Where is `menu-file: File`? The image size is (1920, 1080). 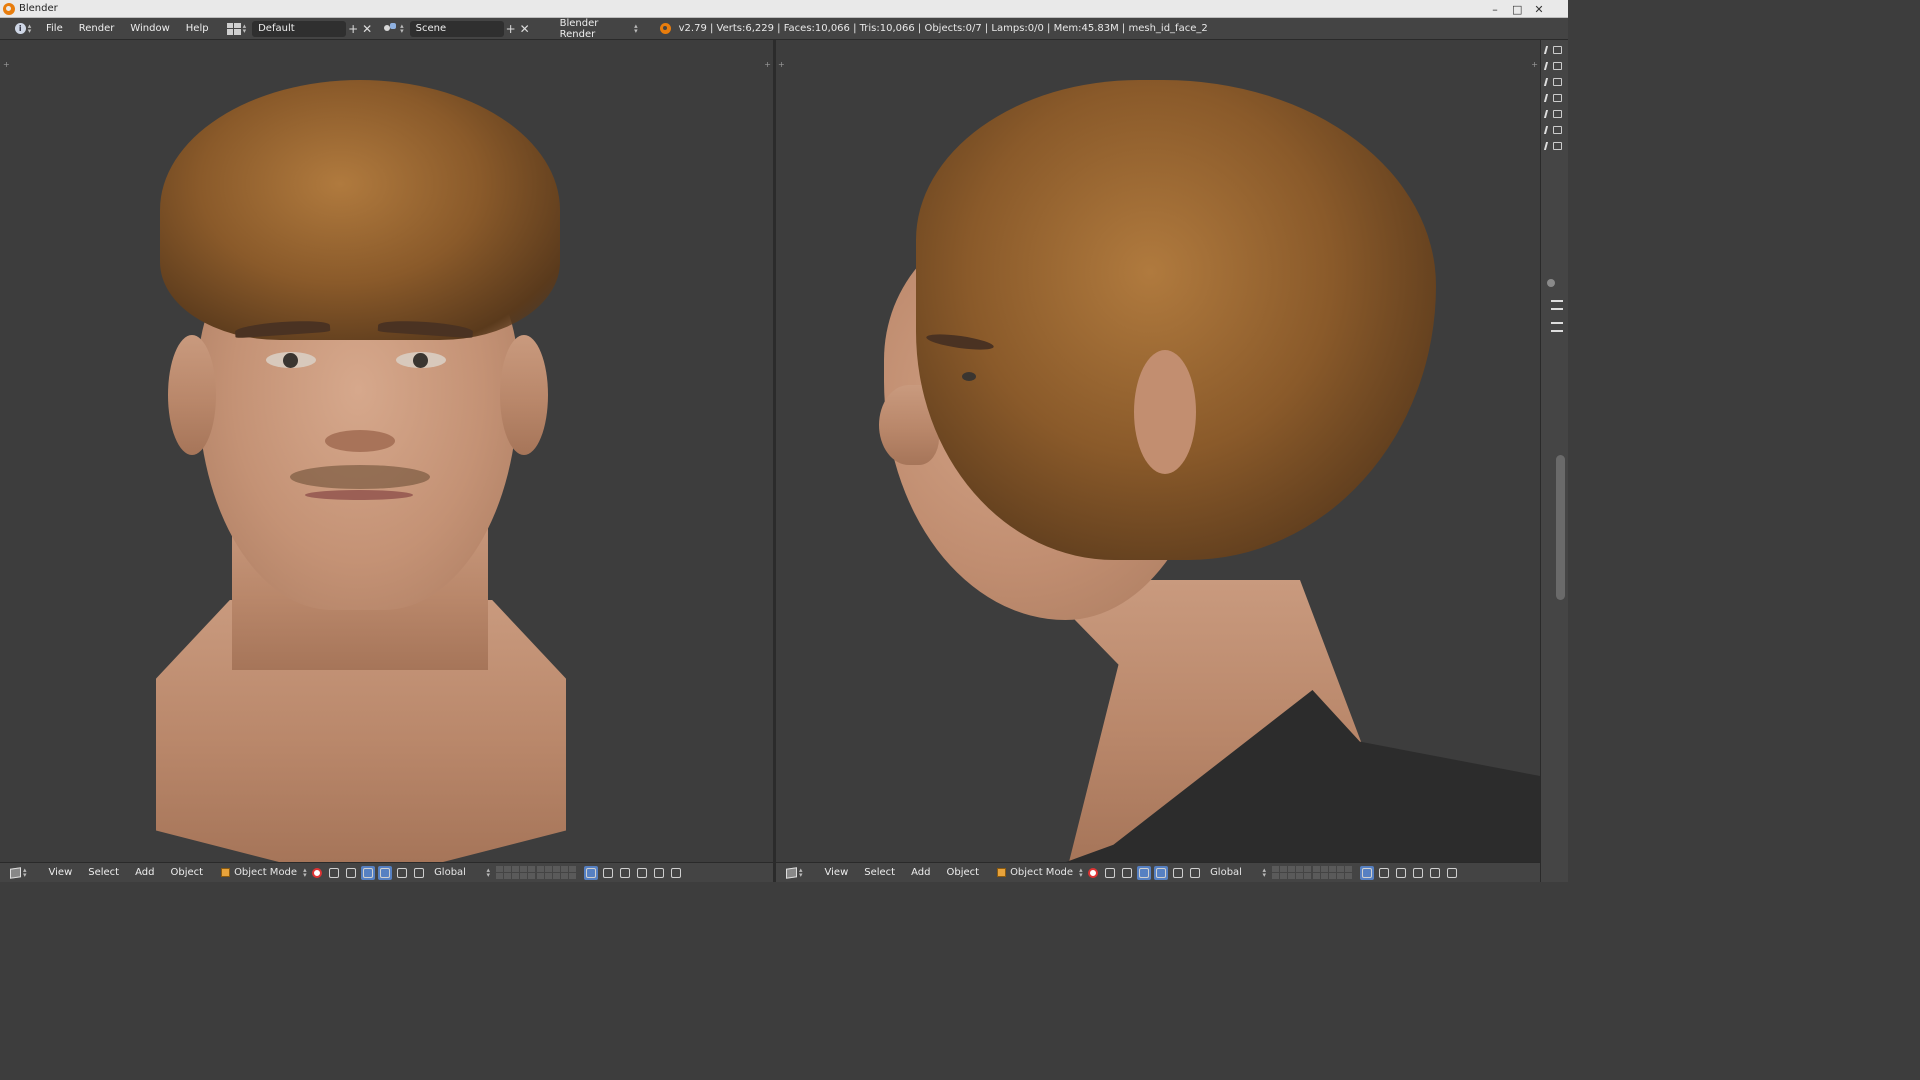 menu-file: File is located at coordinates (54, 28).